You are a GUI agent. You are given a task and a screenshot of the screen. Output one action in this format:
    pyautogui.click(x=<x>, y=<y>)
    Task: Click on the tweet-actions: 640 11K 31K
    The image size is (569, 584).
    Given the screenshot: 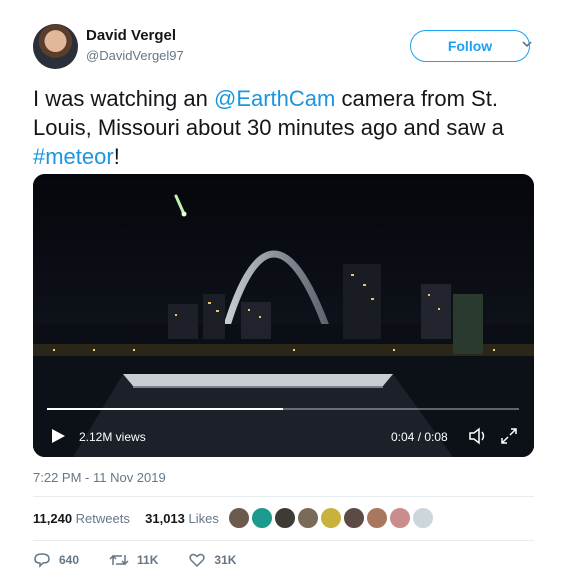 What is the action you would take?
    pyautogui.click(x=149, y=560)
    